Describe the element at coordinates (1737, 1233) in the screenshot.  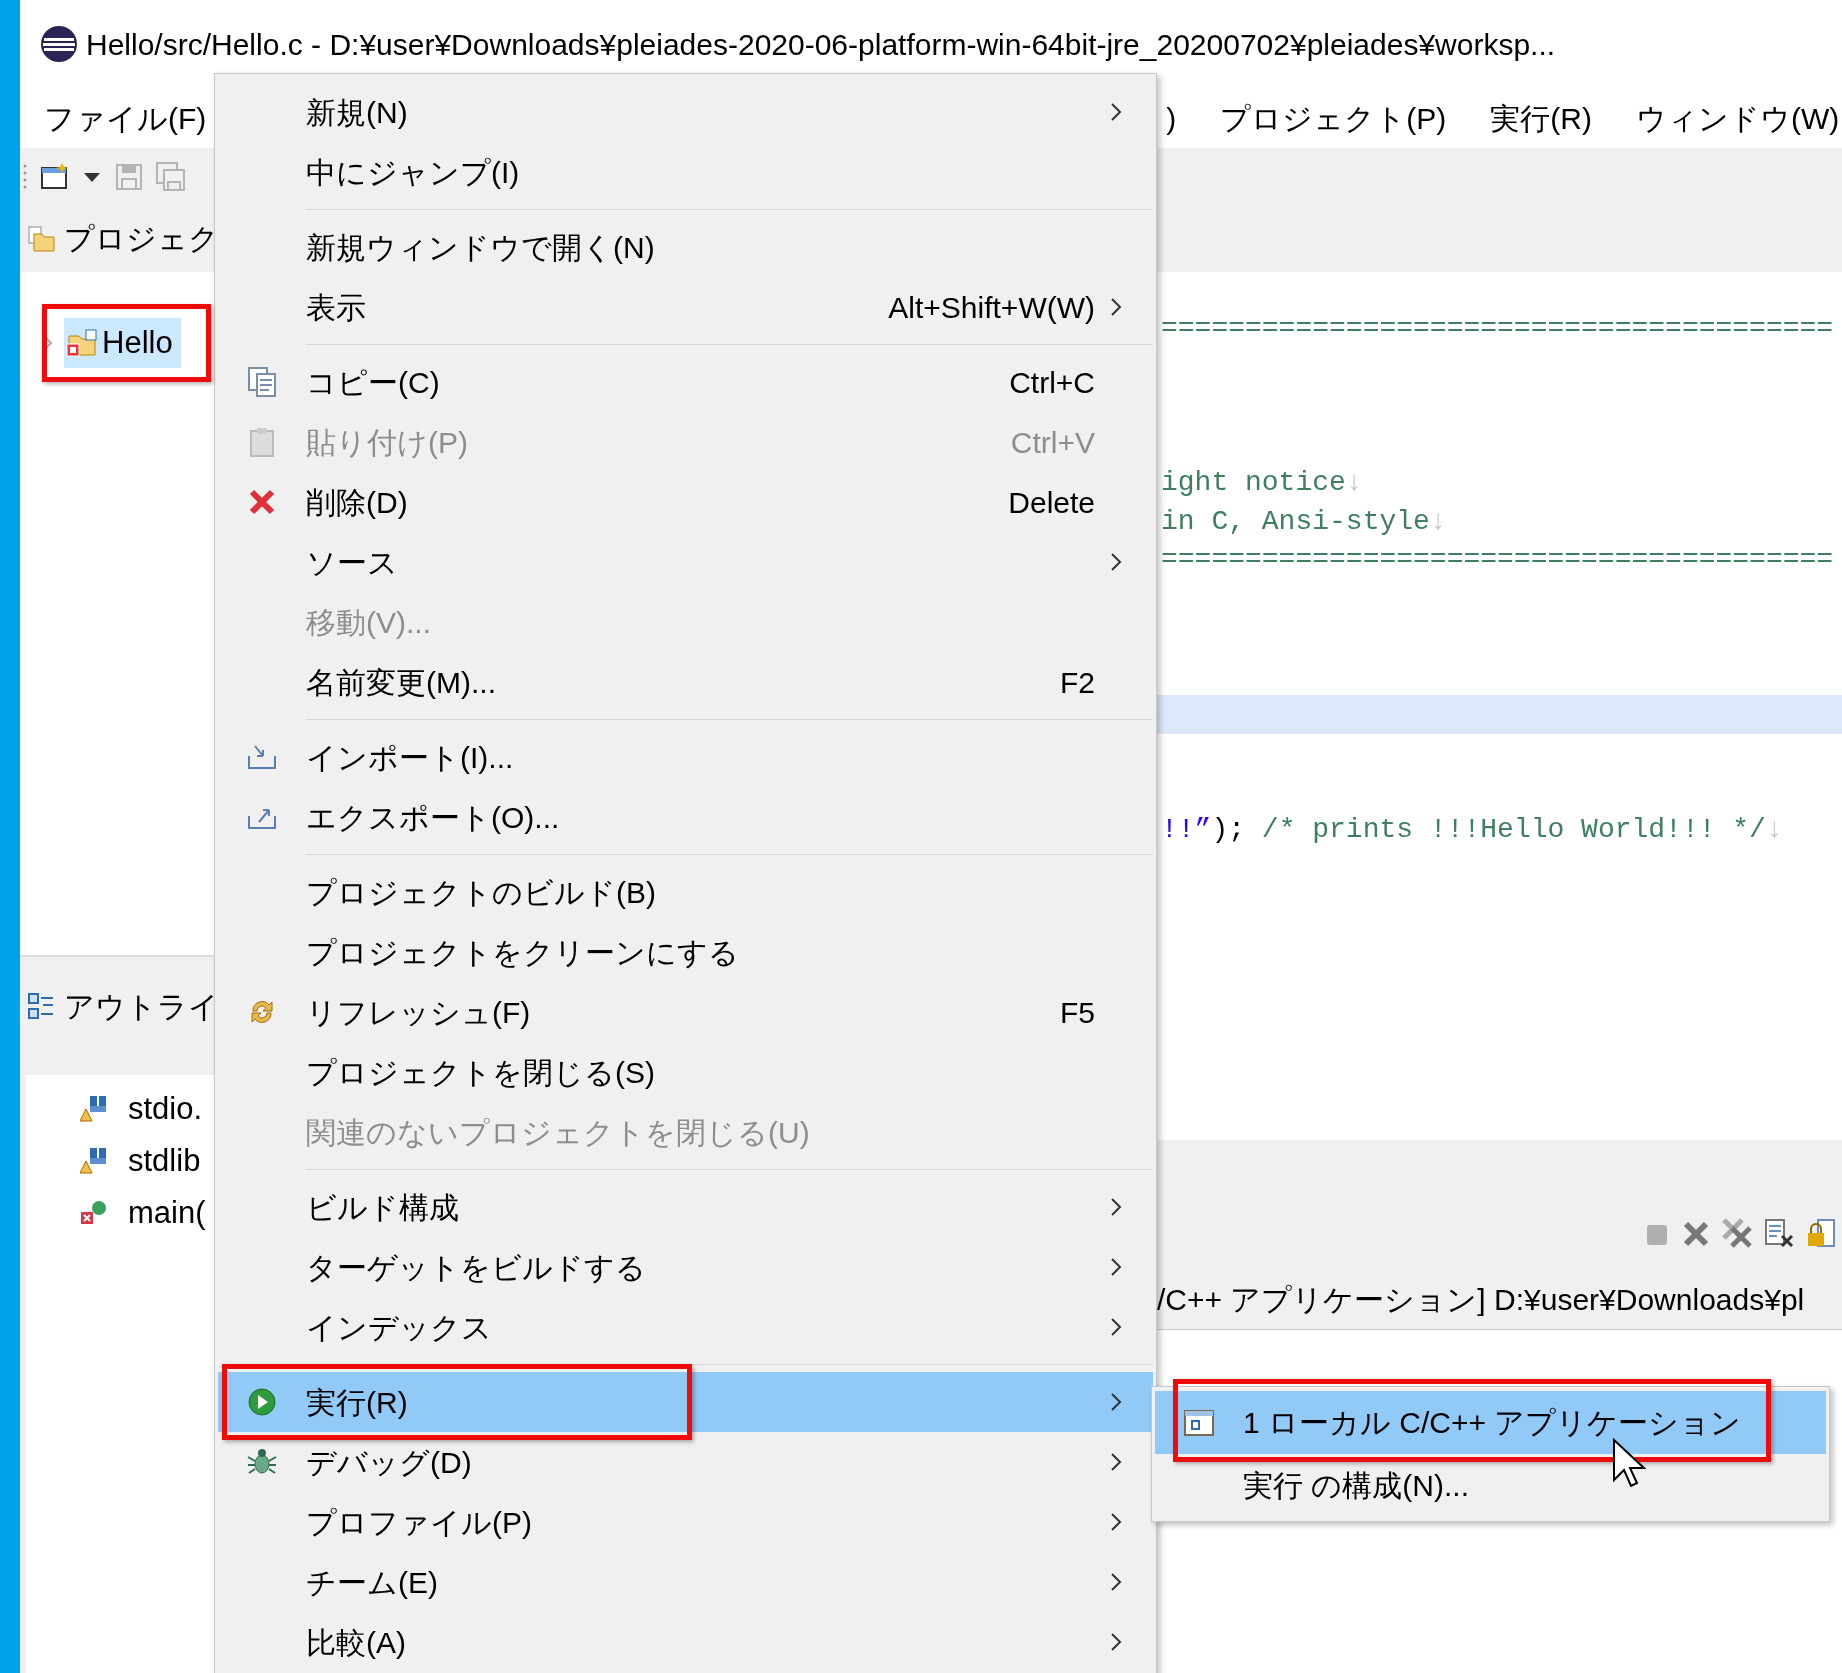
I see `double-cross-icon` at that location.